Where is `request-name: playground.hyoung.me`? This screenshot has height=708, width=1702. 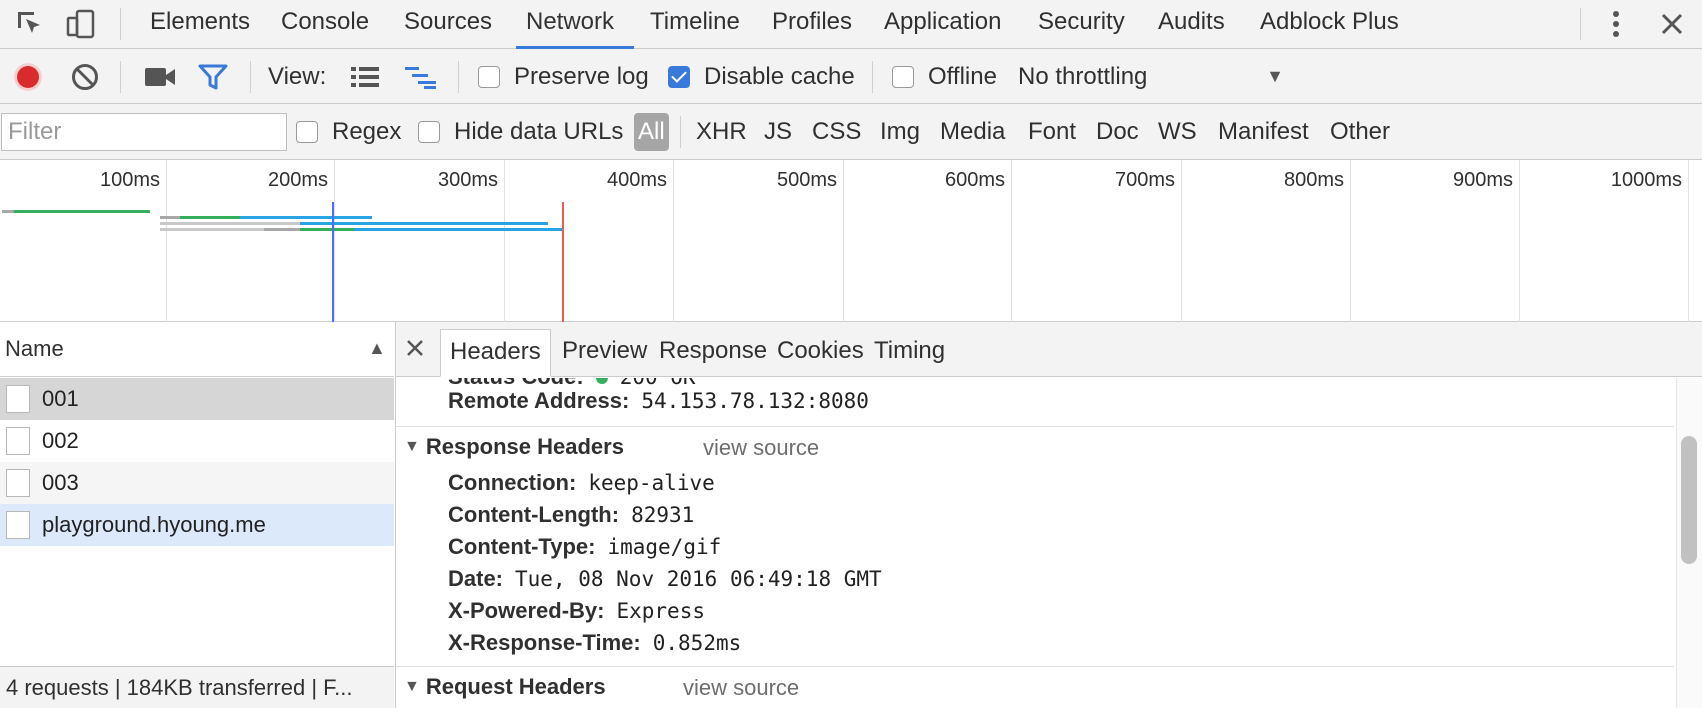
request-name: playground.hyoung.me is located at coordinates (154, 524).